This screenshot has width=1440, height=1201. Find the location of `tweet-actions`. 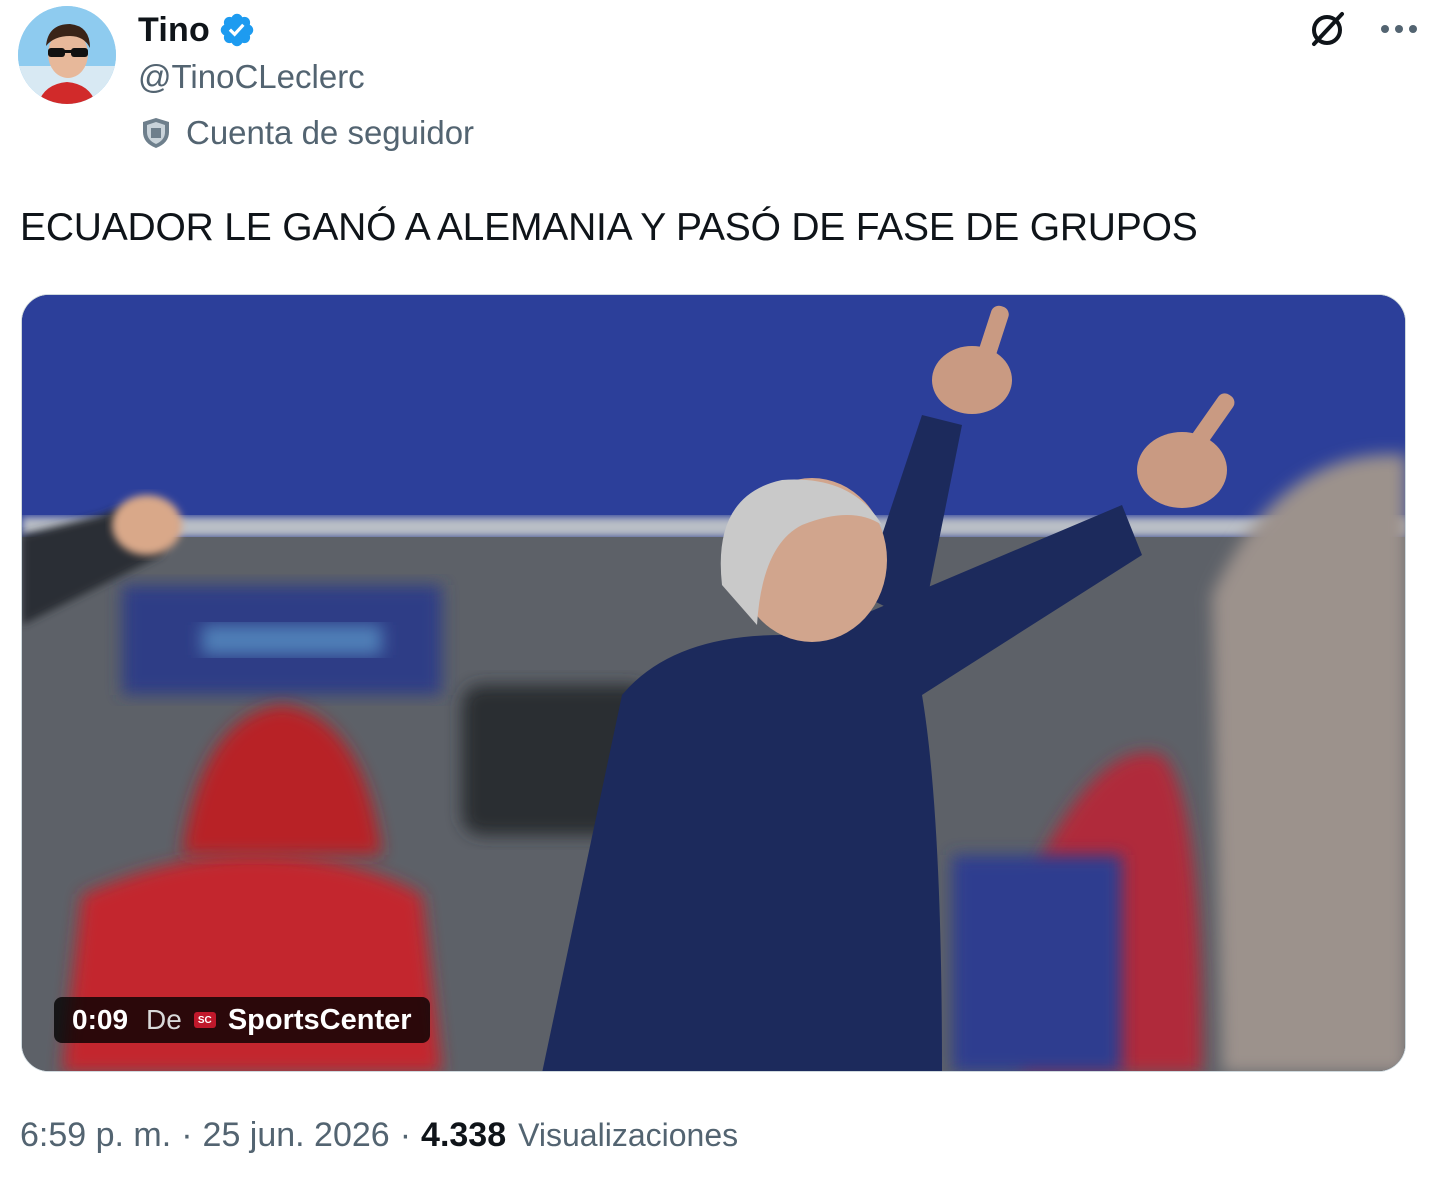

tweet-actions is located at coordinates (1363, 29).